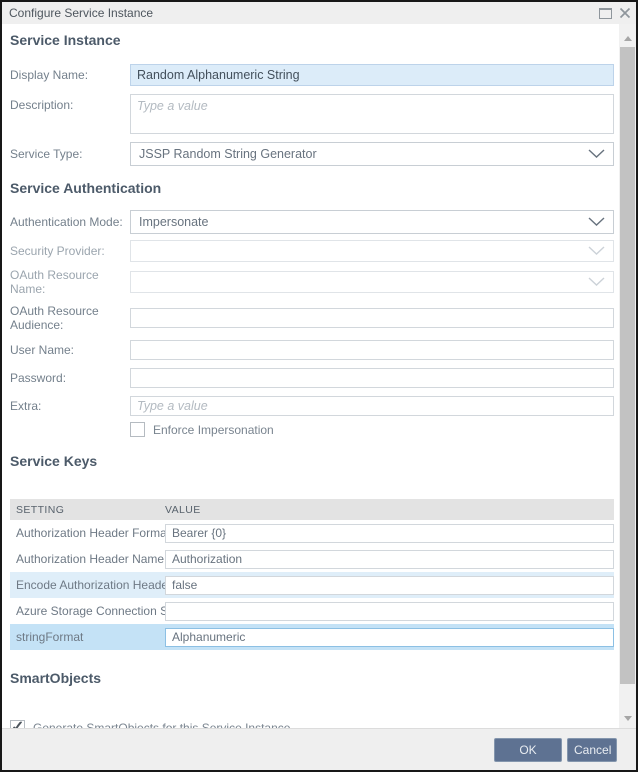  What do you see at coordinates (90, 611) in the screenshot?
I see `setting-name: Azure Storage Connection String` at bounding box center [90, 611].